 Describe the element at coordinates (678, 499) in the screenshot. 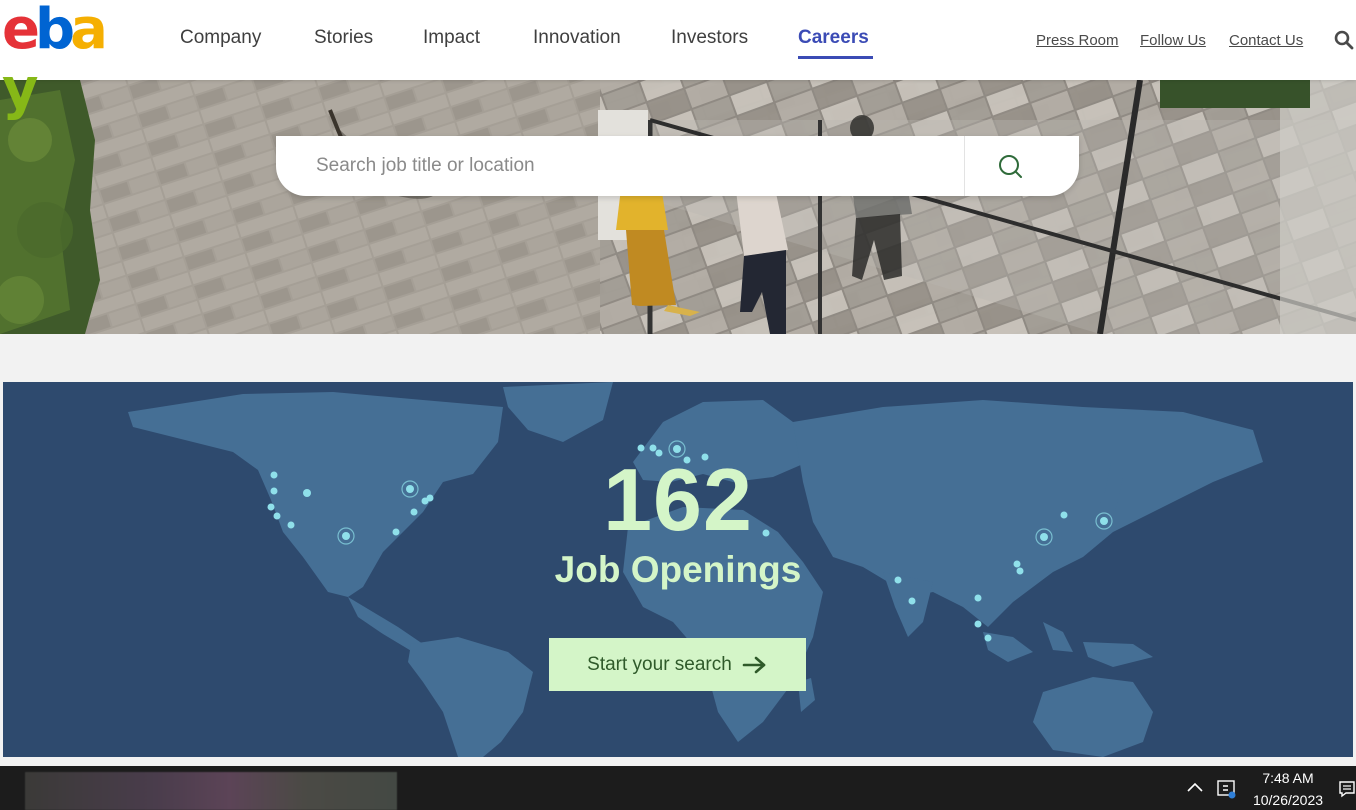

I see `job-openings-count: 162` at that location.